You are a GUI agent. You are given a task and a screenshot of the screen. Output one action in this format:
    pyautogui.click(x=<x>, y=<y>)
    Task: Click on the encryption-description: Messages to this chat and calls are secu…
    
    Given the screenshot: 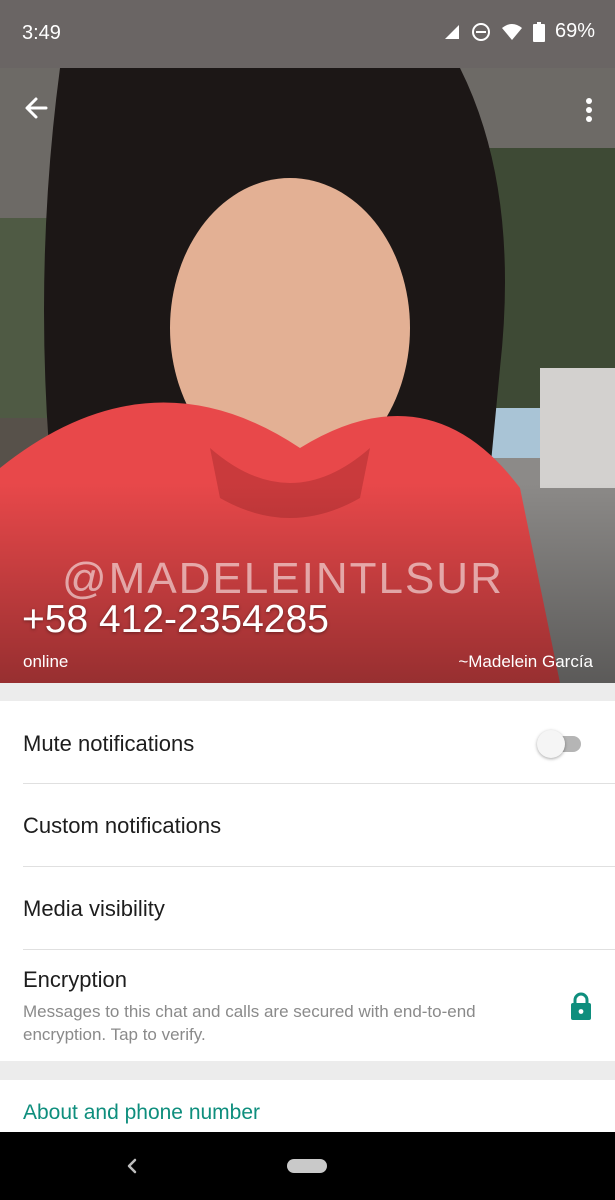 What is the action you would take?
    pyautogui.click(x=249, y=1023)
    